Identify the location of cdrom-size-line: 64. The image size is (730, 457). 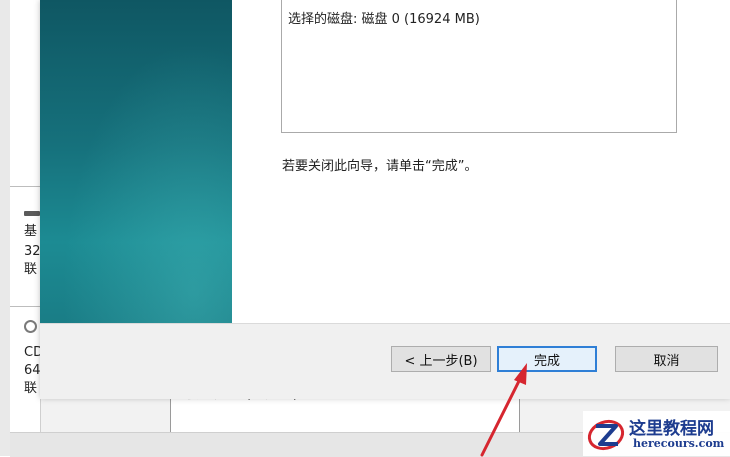
(32, 370).